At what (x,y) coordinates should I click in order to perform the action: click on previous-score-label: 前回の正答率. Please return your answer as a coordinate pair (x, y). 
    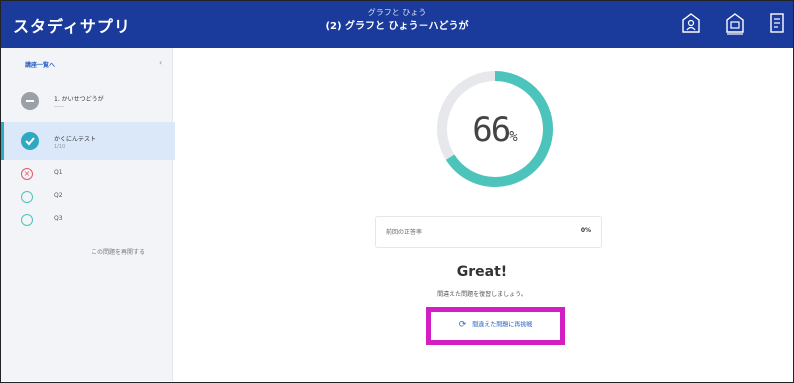
    Looking at the image, I should click on (404, 232).